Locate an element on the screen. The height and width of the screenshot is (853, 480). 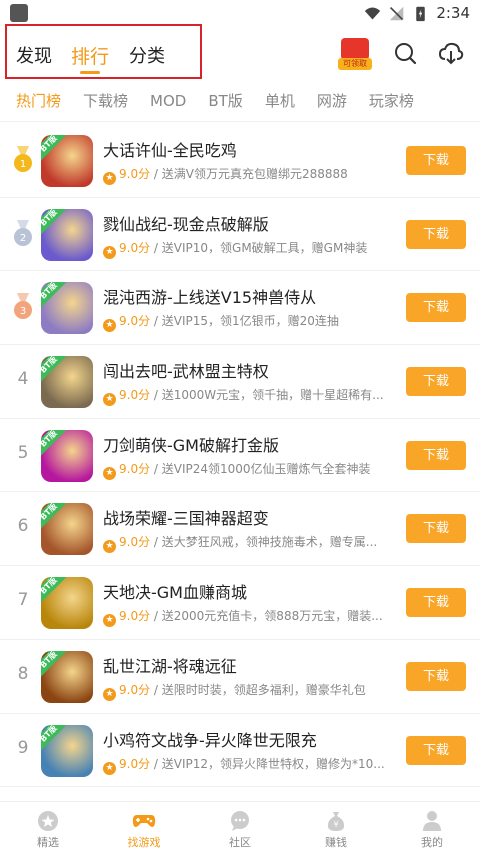
game-meta: ★ 9.0分 / 送限时时装，领超多福利，赠豪华礼包 is located at coordinates (245, 691).